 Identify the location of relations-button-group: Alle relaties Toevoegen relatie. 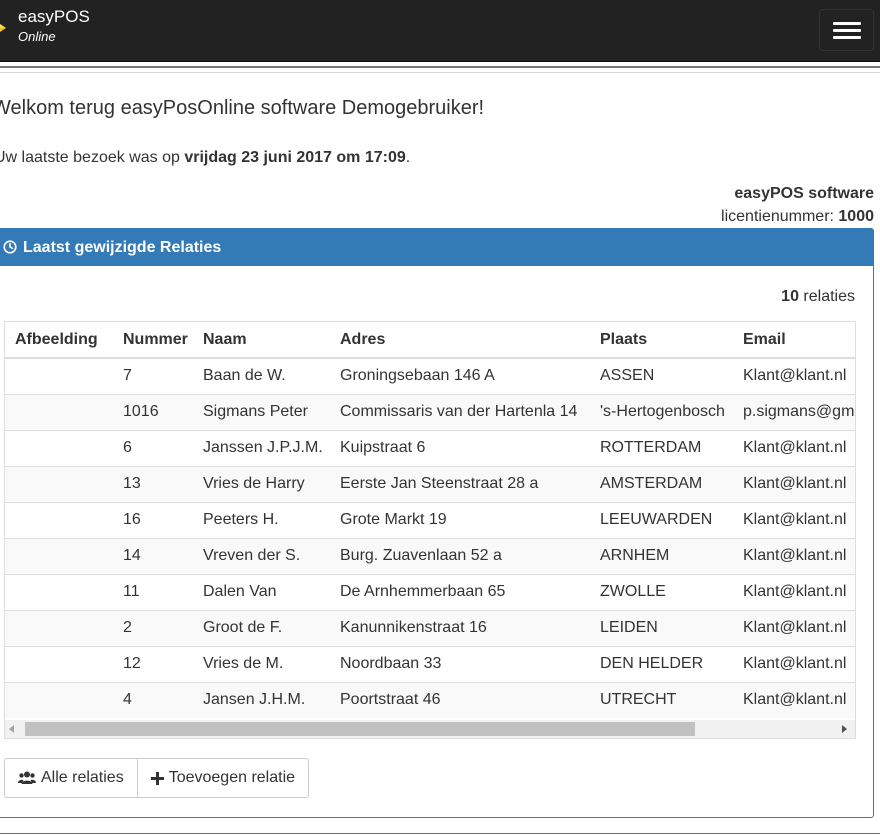
(157, 778).